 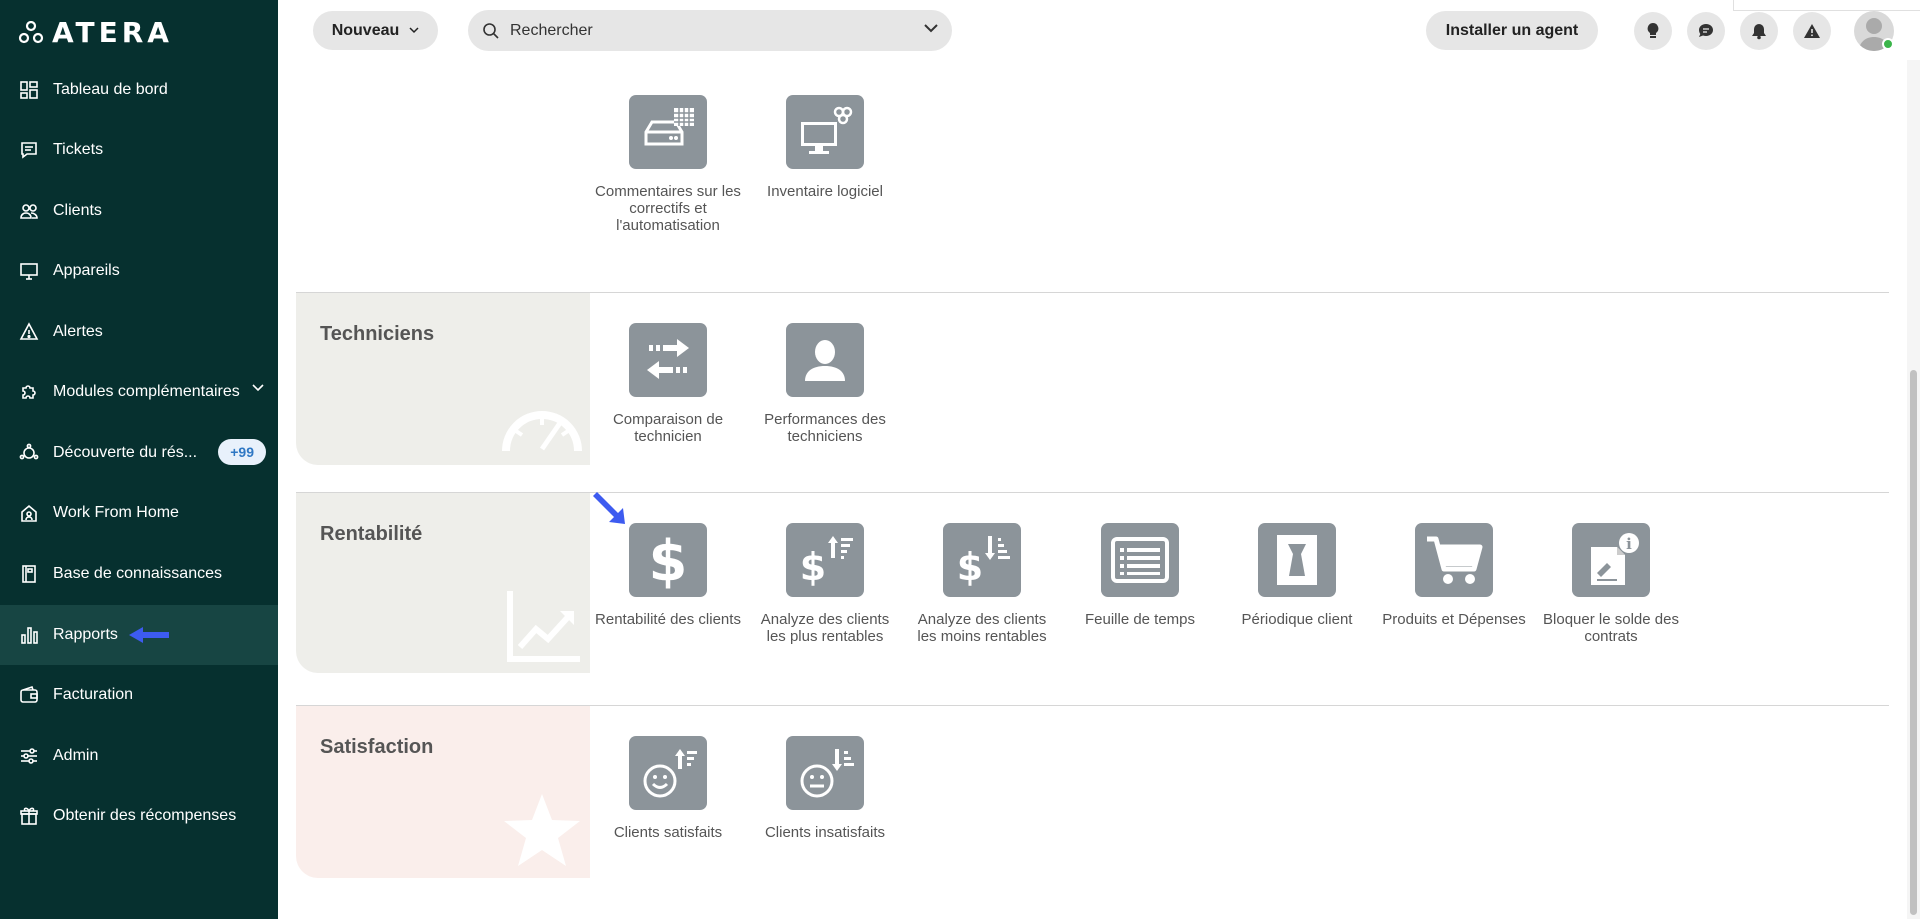 I want to click on sidebar-item-rapports: Rapports, so click(x=139, y=635).